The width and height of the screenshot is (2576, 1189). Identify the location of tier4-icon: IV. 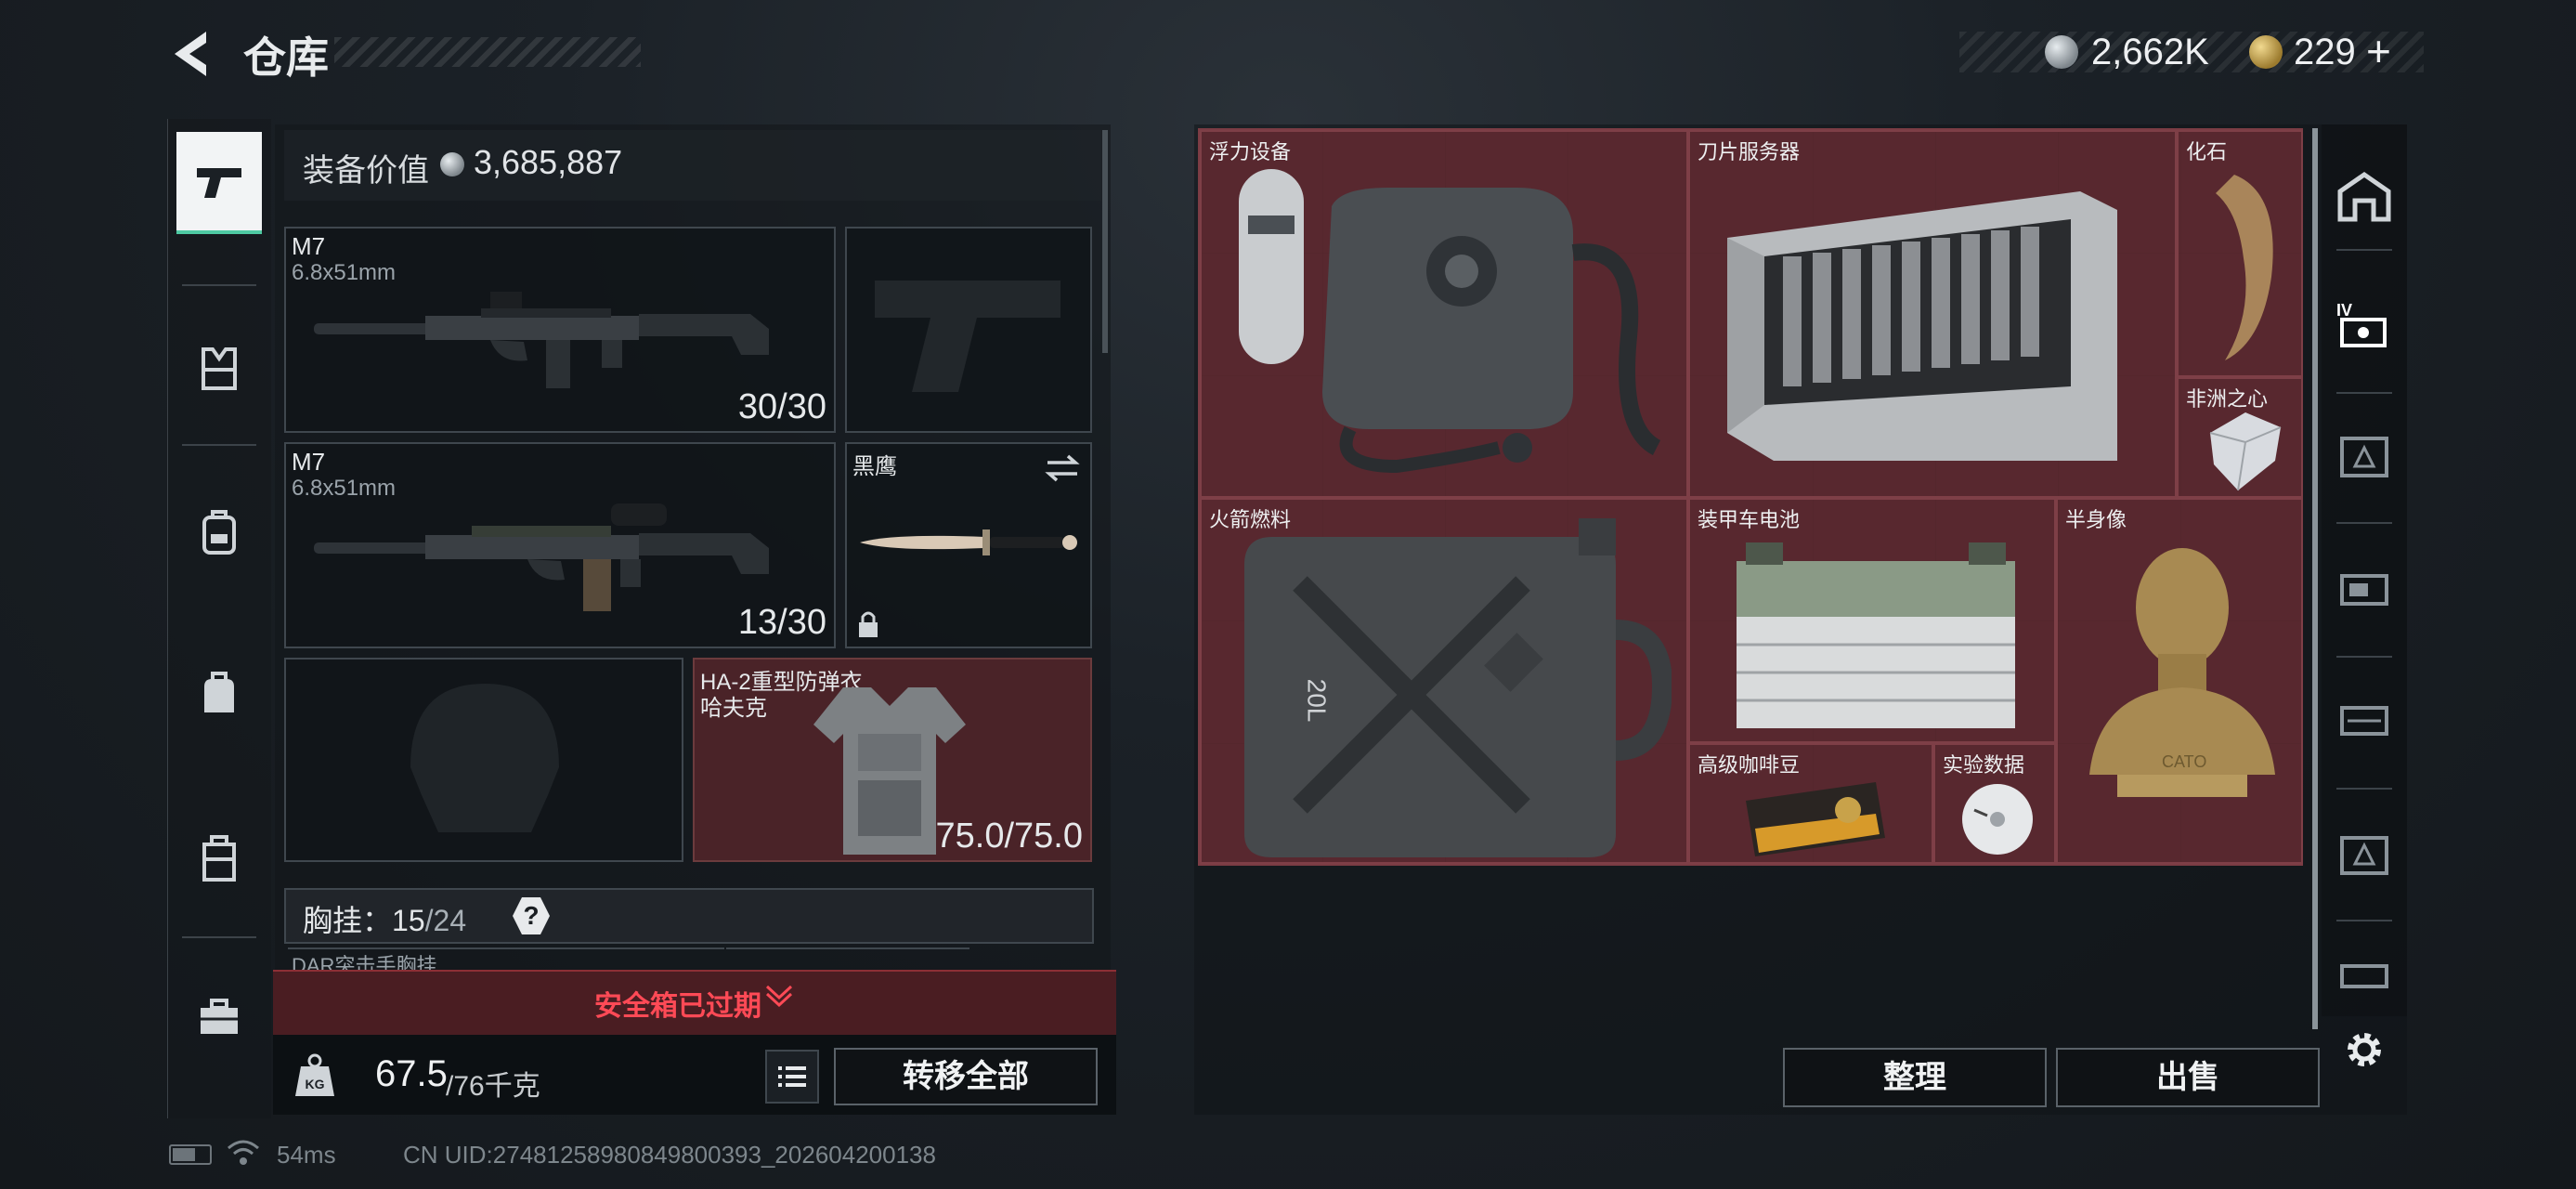
(2361, 324).